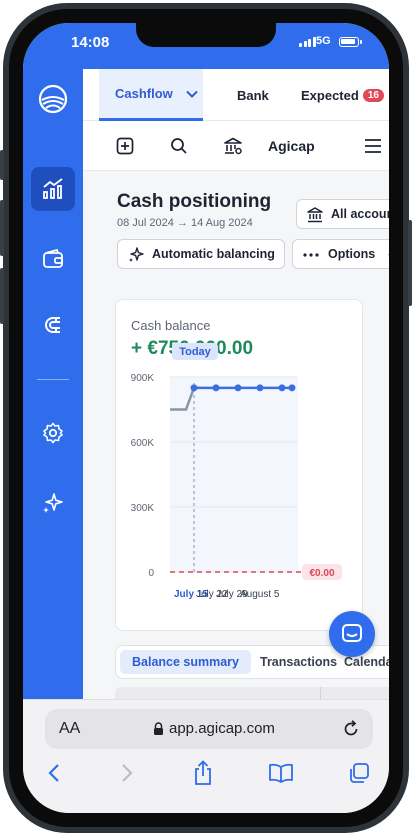 The width and height of the screenshot is (412, 836). Describe the element at coordinates (252, 693) in the screenshot. I see `summary-table-header` at that location.